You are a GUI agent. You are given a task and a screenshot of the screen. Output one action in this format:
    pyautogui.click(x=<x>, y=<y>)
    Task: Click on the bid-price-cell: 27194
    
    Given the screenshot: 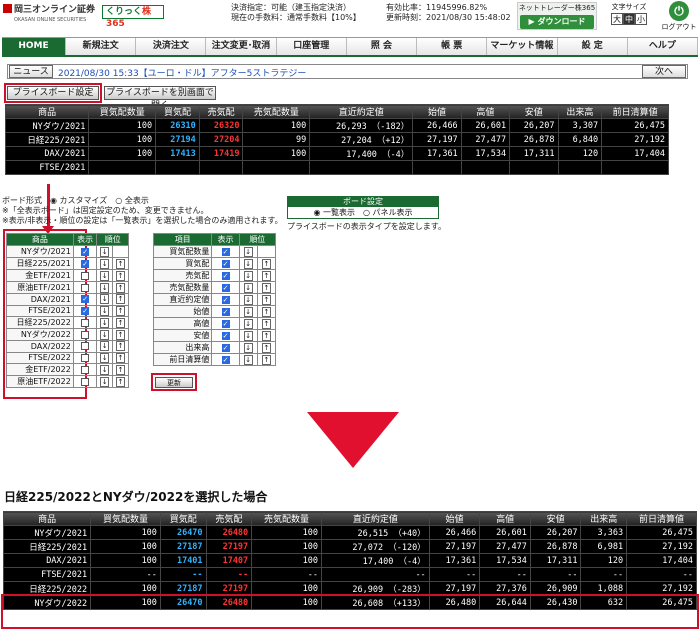 What is the action you would take?
    pyautogui.click(x=177, y=139)
    